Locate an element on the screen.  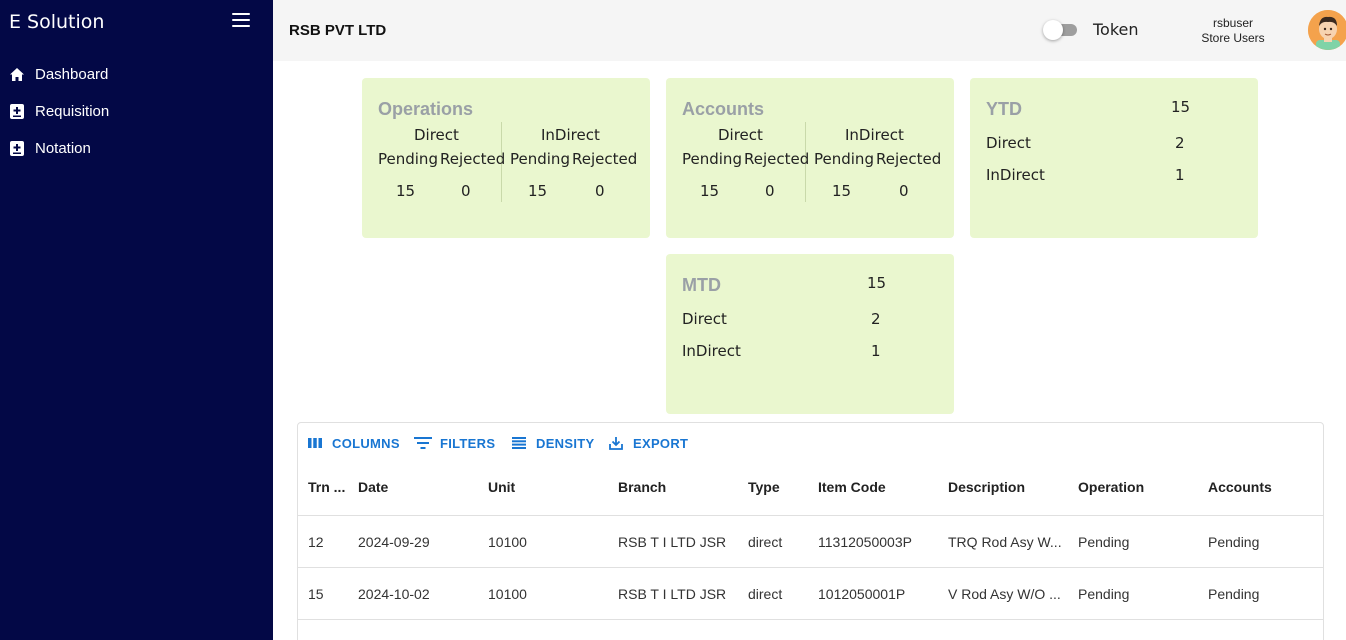
sidebar-item-requisition: Requisition is located at coordinates (59, 111).